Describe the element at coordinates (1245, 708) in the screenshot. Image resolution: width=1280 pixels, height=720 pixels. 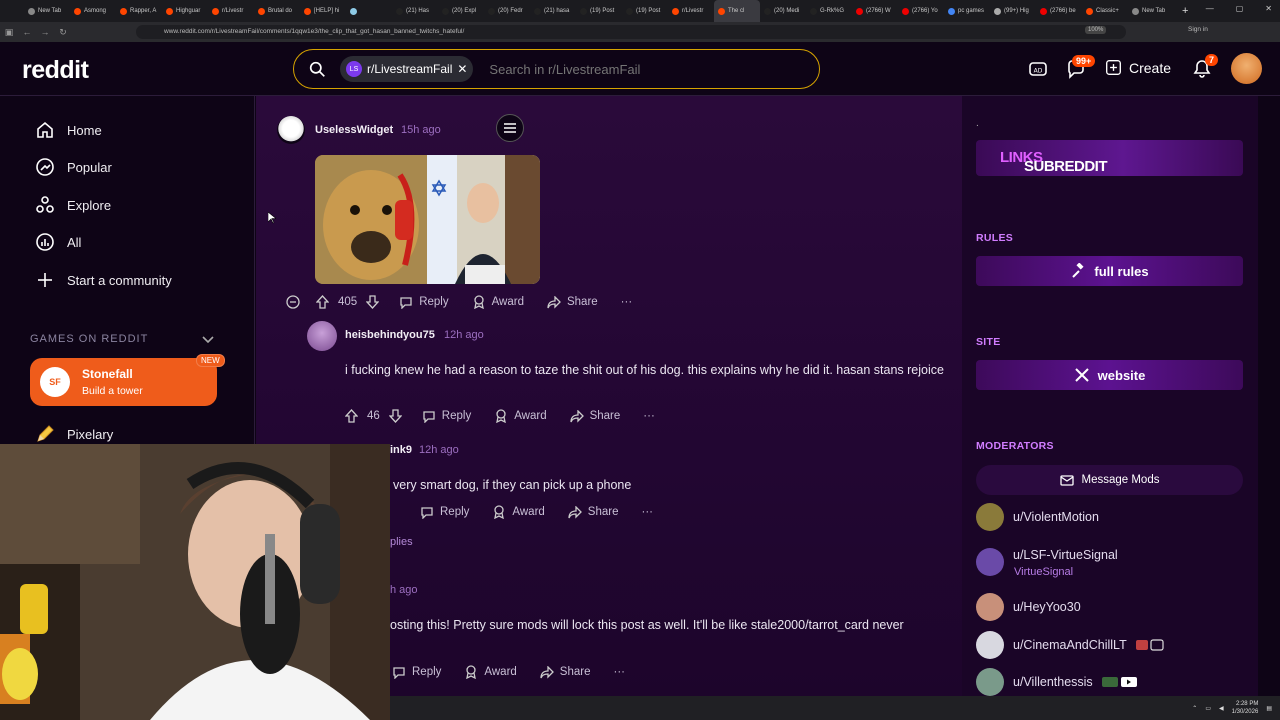
I see `system-clock: 2:28 PM 1/30/2026` at that location.